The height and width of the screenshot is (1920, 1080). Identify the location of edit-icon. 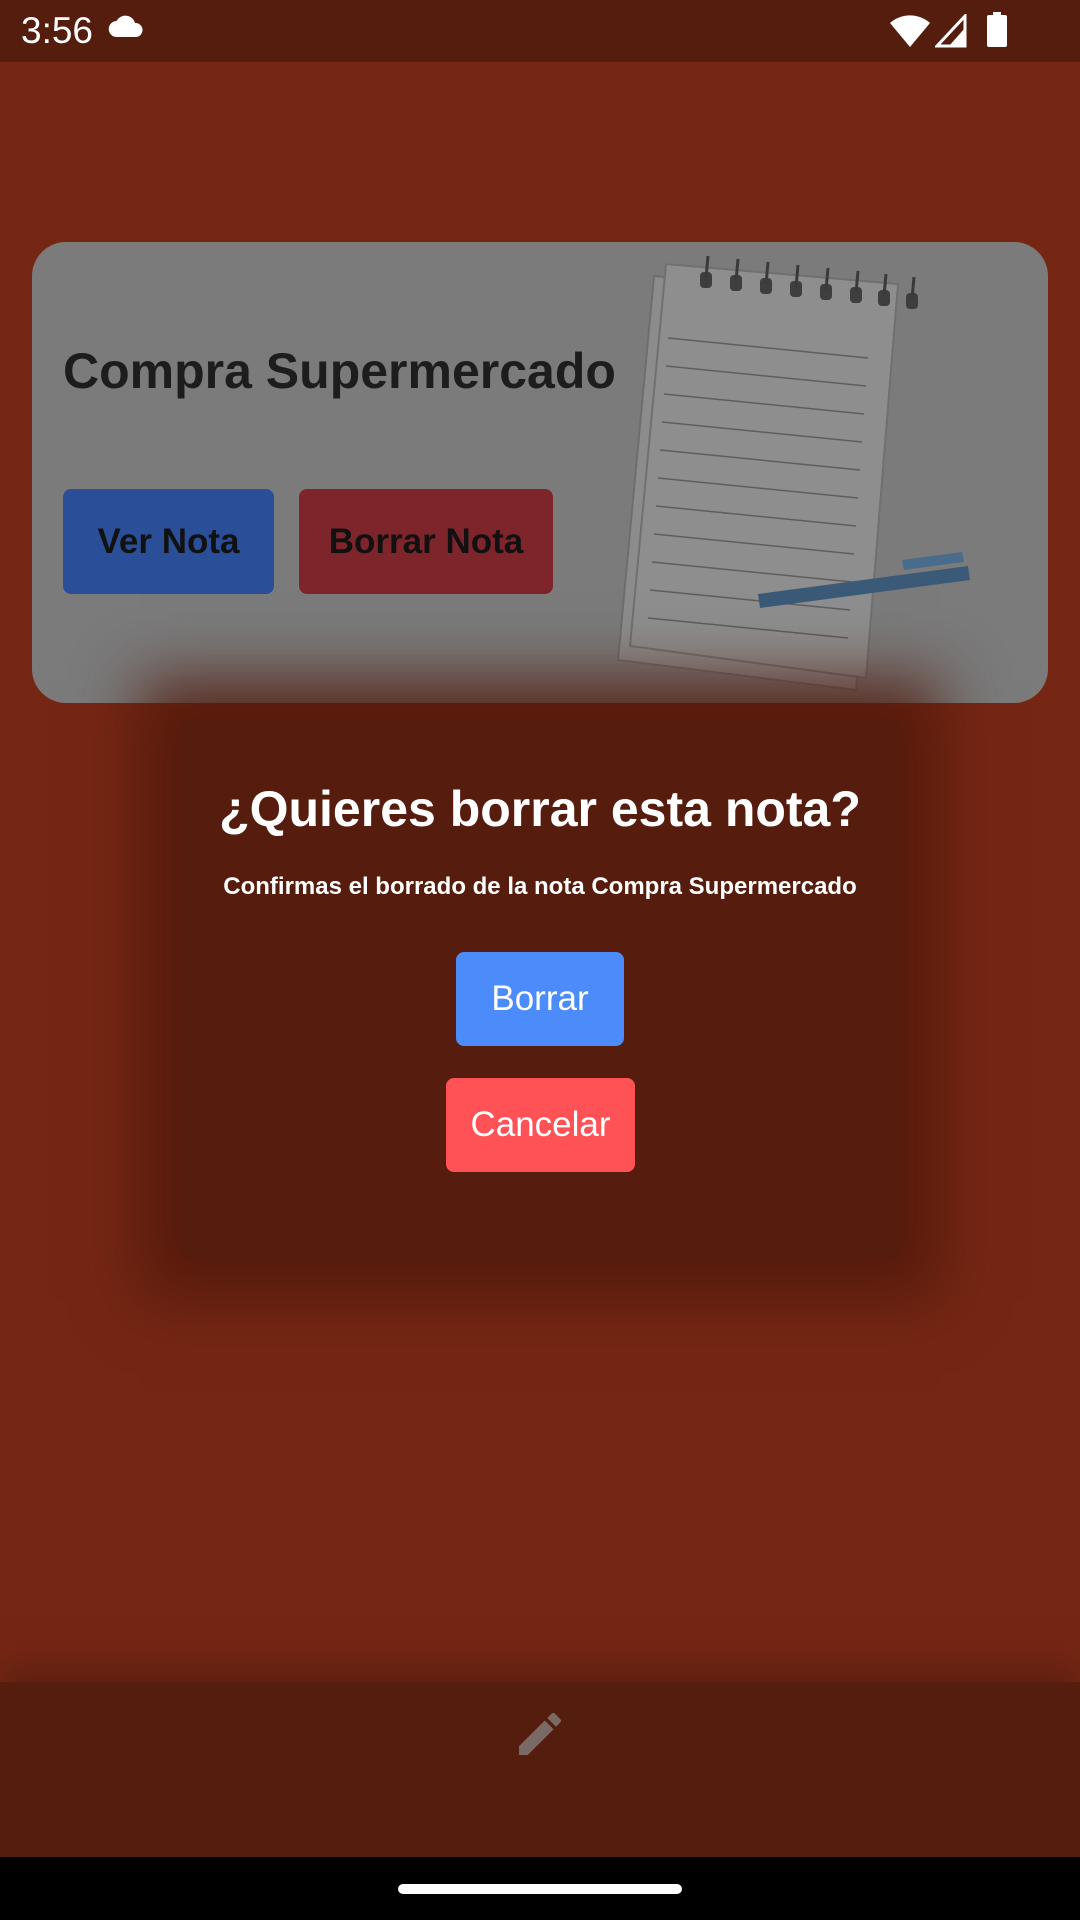
(540, 1736).